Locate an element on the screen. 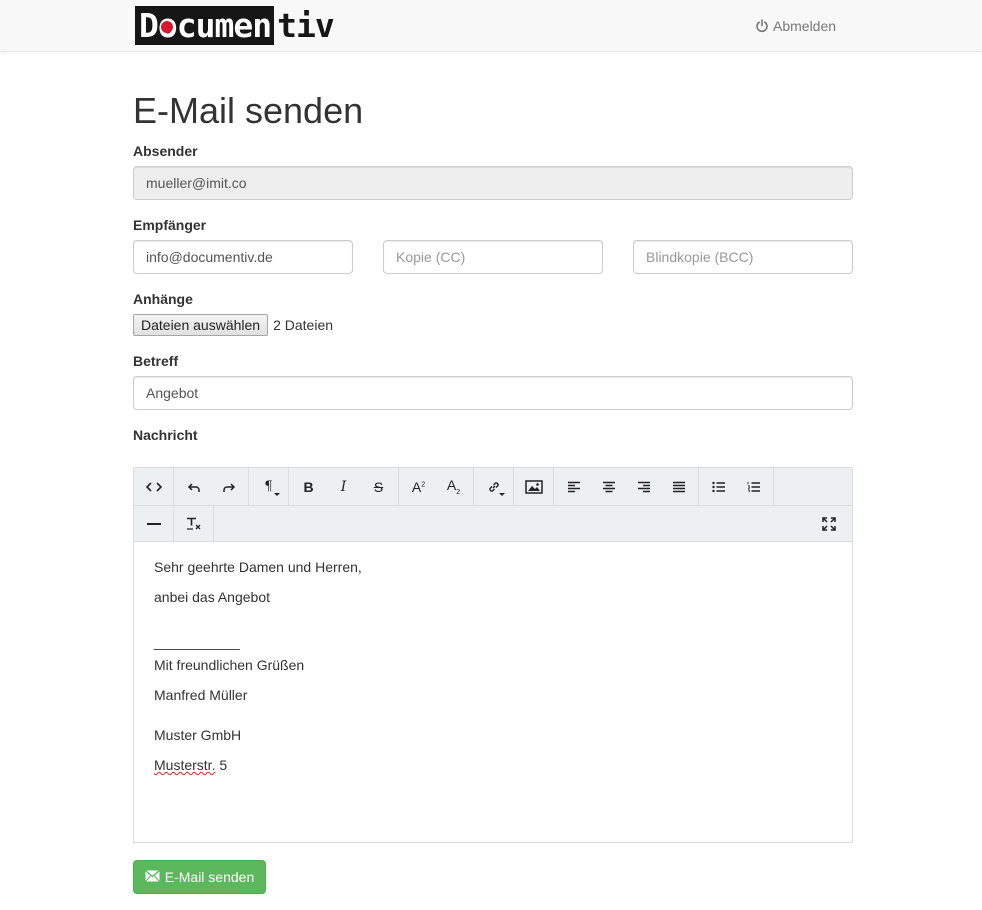 This screenshot has width=982, height=910. strikethrough-icon: S is located at coordinates (378, 486).